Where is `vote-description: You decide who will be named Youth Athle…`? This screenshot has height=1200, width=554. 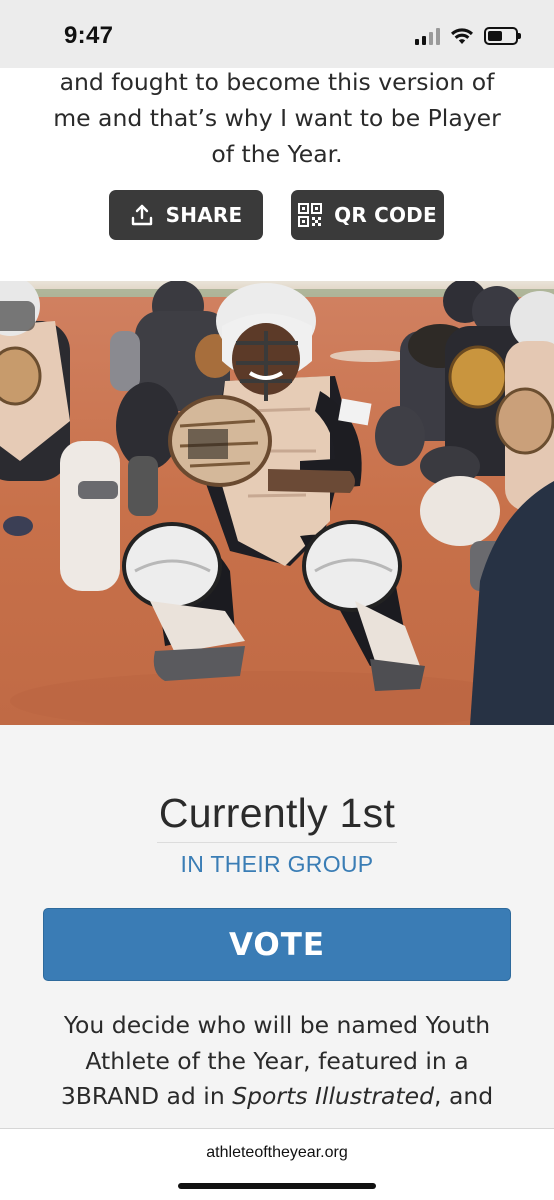
vote-description: You decide who will be named Youth Athle… is located at coordinates (277, 1061).